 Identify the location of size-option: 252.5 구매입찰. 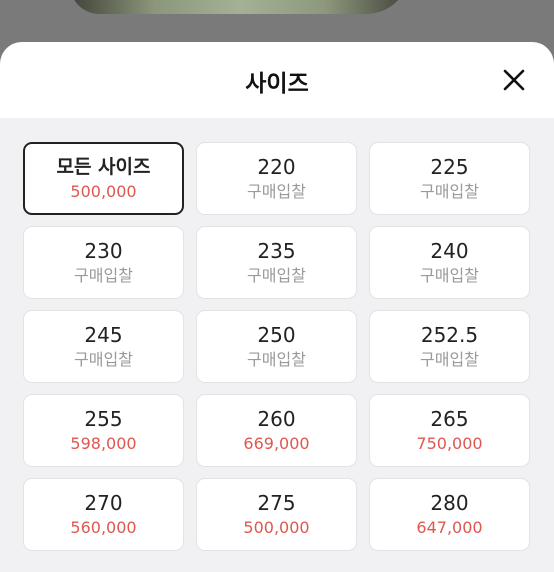
(449, 346).